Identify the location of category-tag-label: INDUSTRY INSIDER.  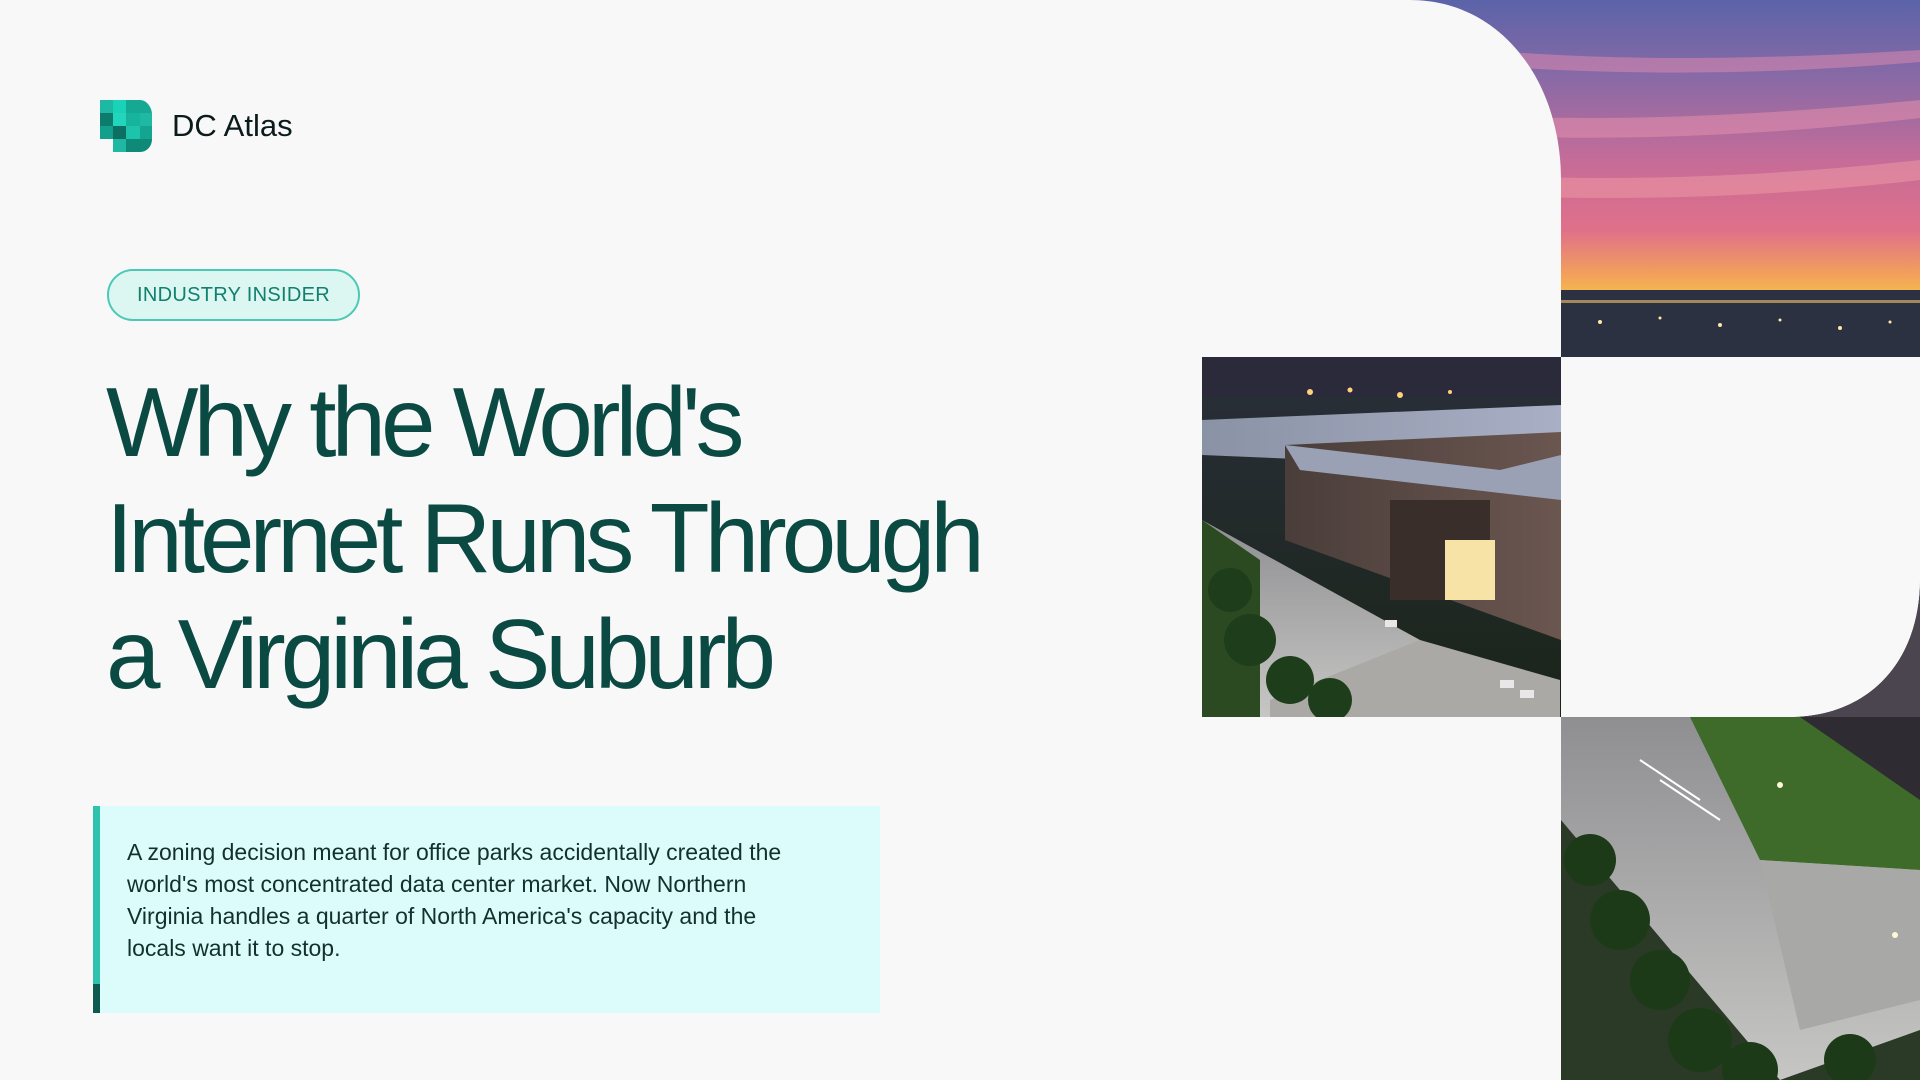
(233, 294).